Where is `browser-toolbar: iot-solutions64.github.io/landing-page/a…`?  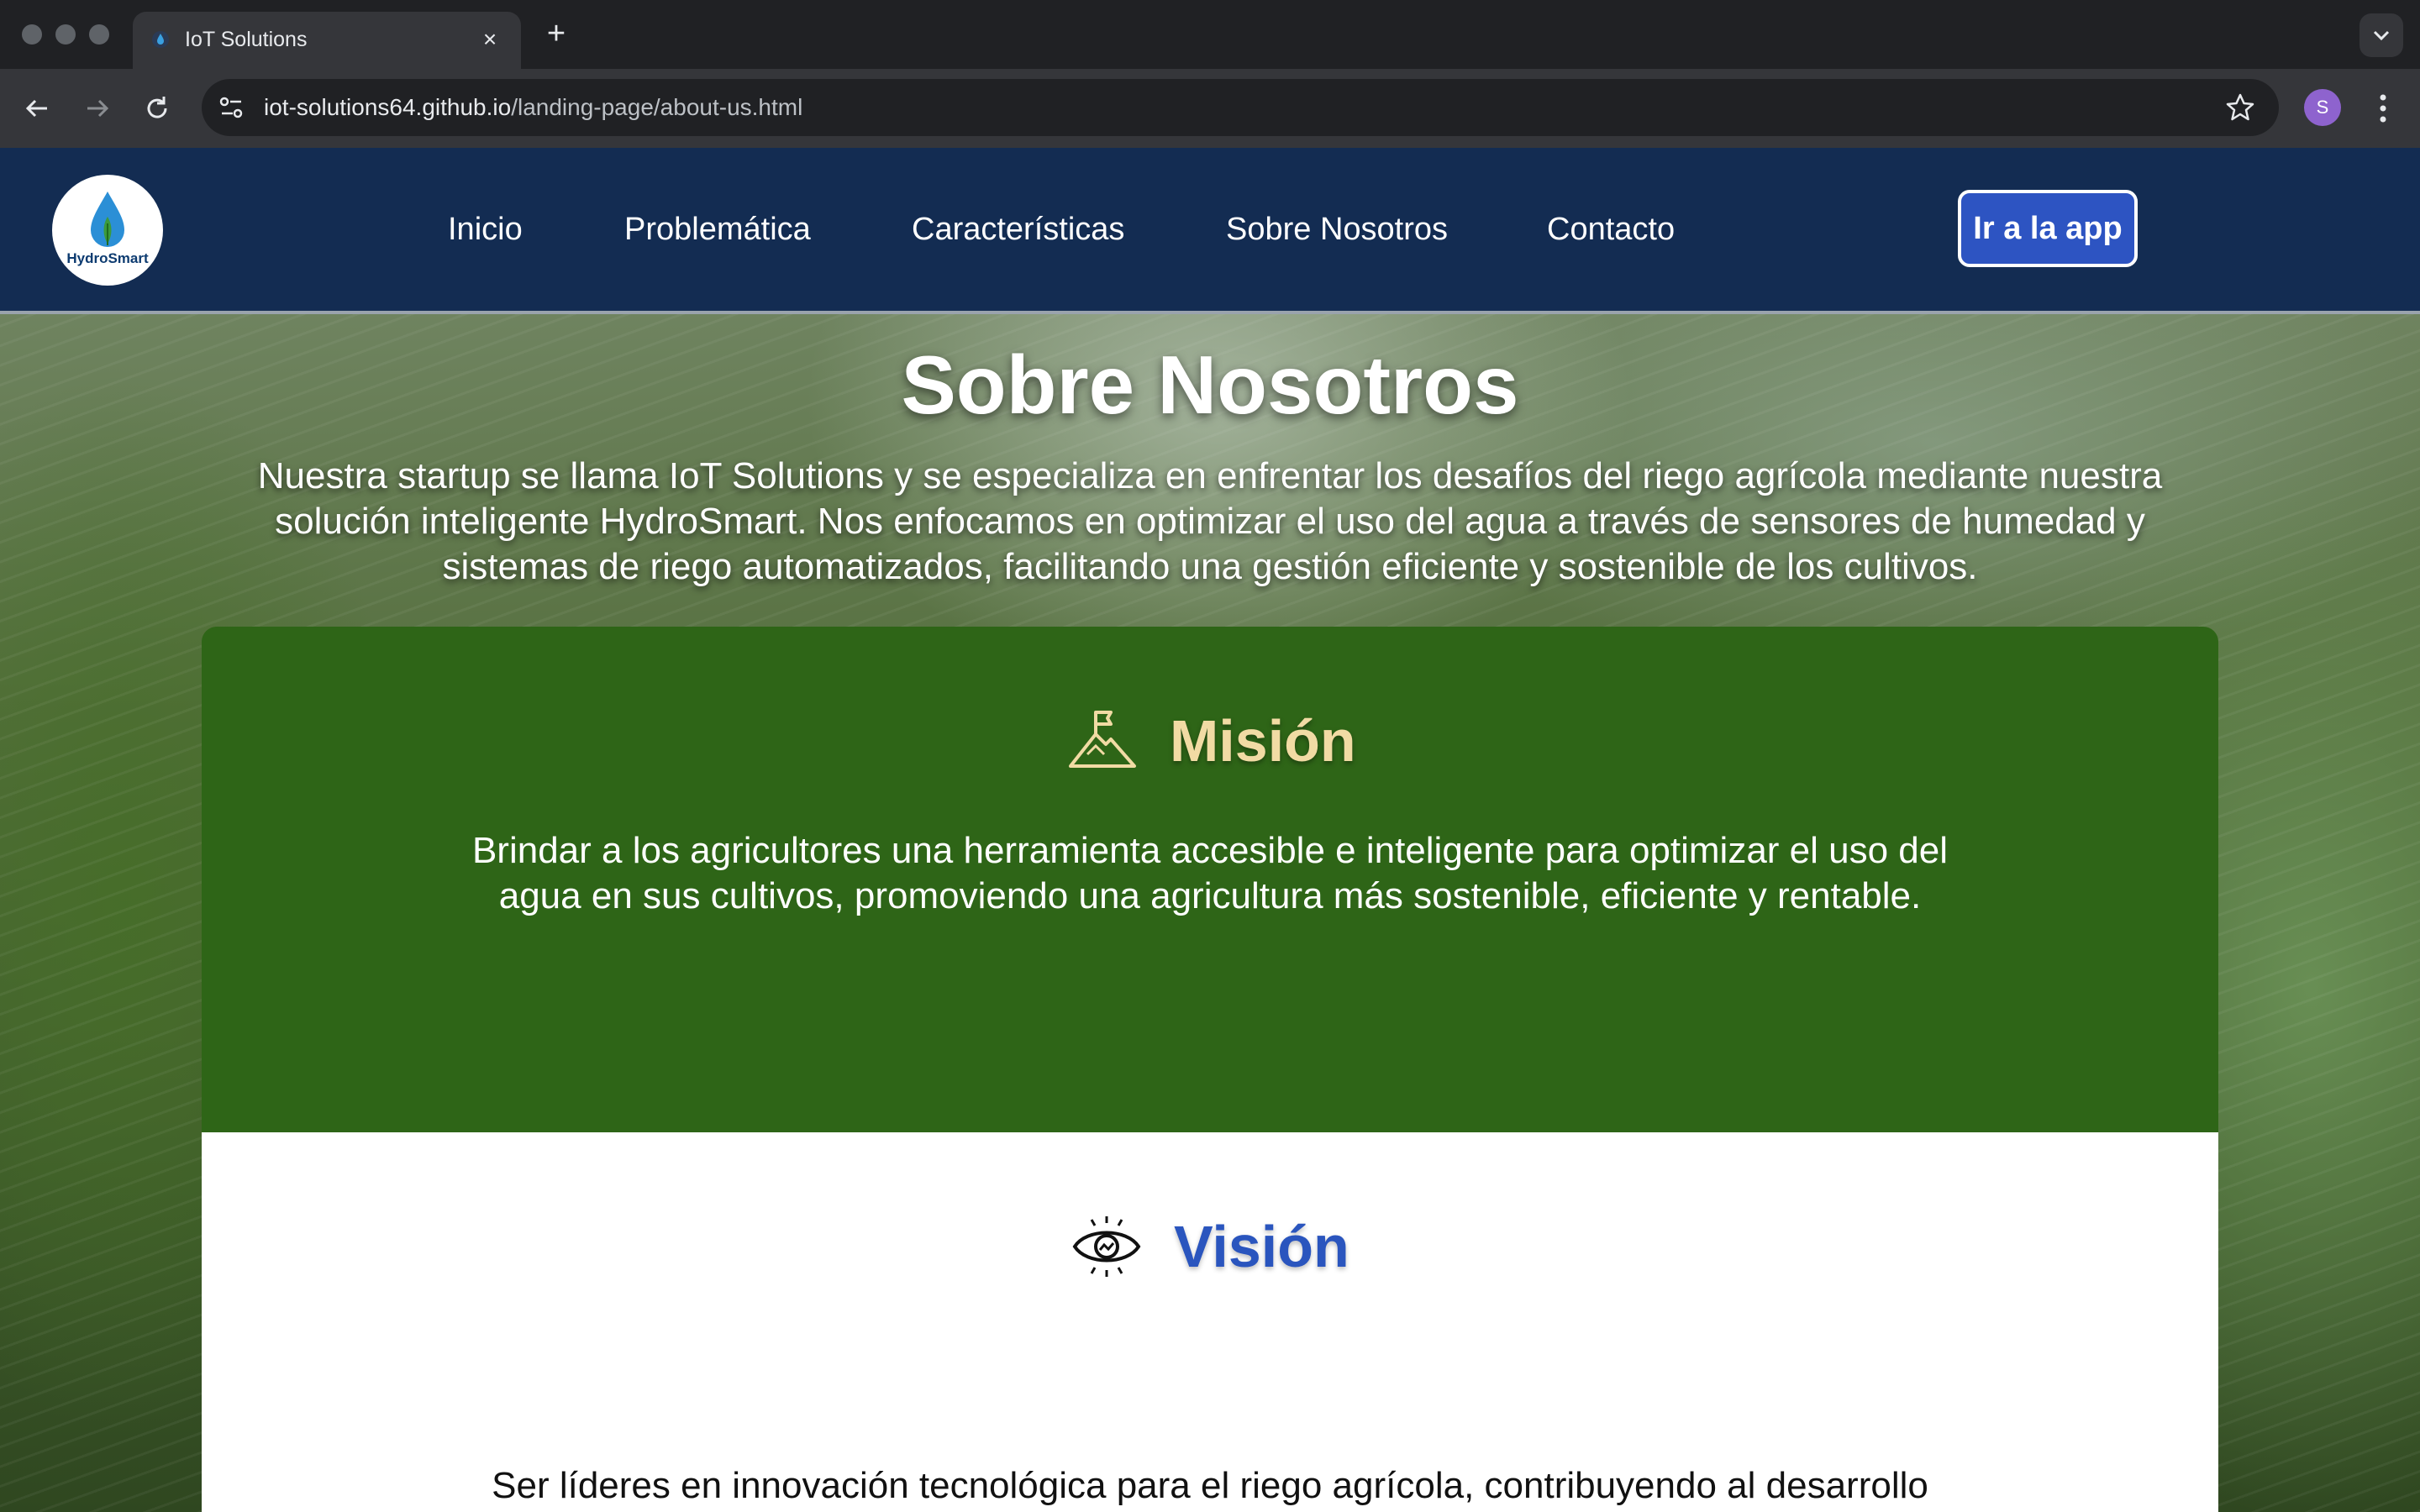 browser-toolbar: iot-solutions64.github.io/landing-page/a… is located at coordinates (1210, 108).